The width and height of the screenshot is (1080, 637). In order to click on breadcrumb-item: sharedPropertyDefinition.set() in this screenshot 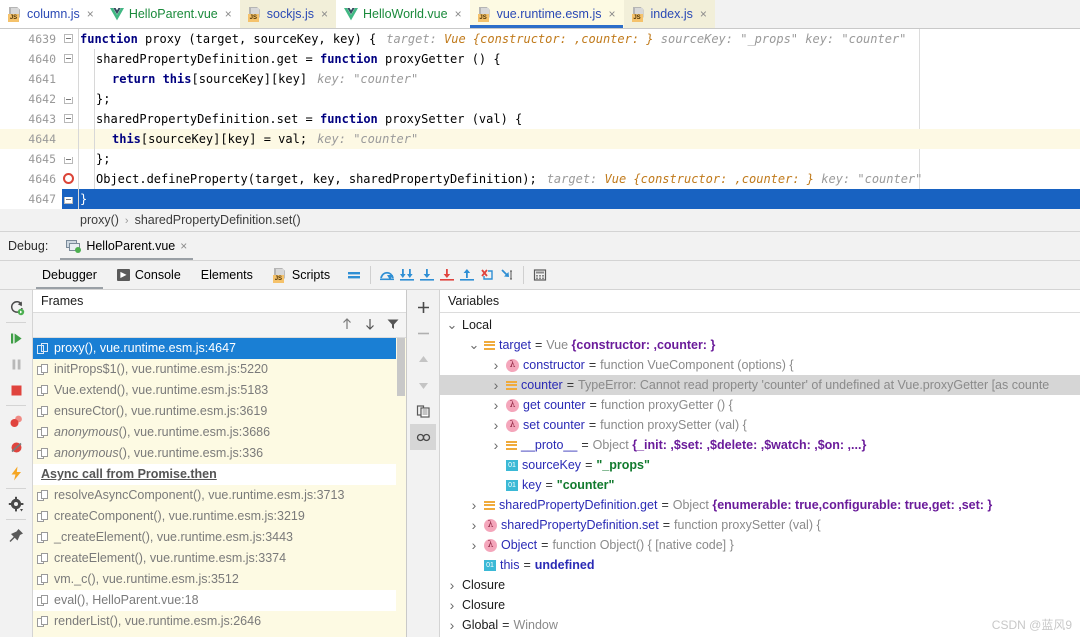, I will do `click(218, 220)`.